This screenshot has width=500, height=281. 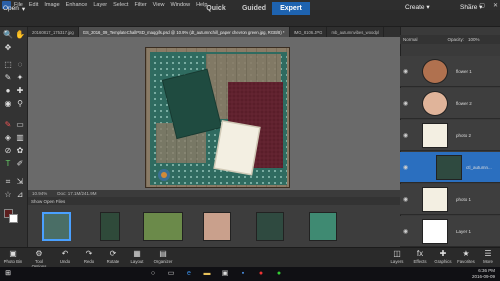 What do you see at coordinates (216, 8) in the screenshot?
I see `tab-quick: Quick` at bounding box center [216, 8].